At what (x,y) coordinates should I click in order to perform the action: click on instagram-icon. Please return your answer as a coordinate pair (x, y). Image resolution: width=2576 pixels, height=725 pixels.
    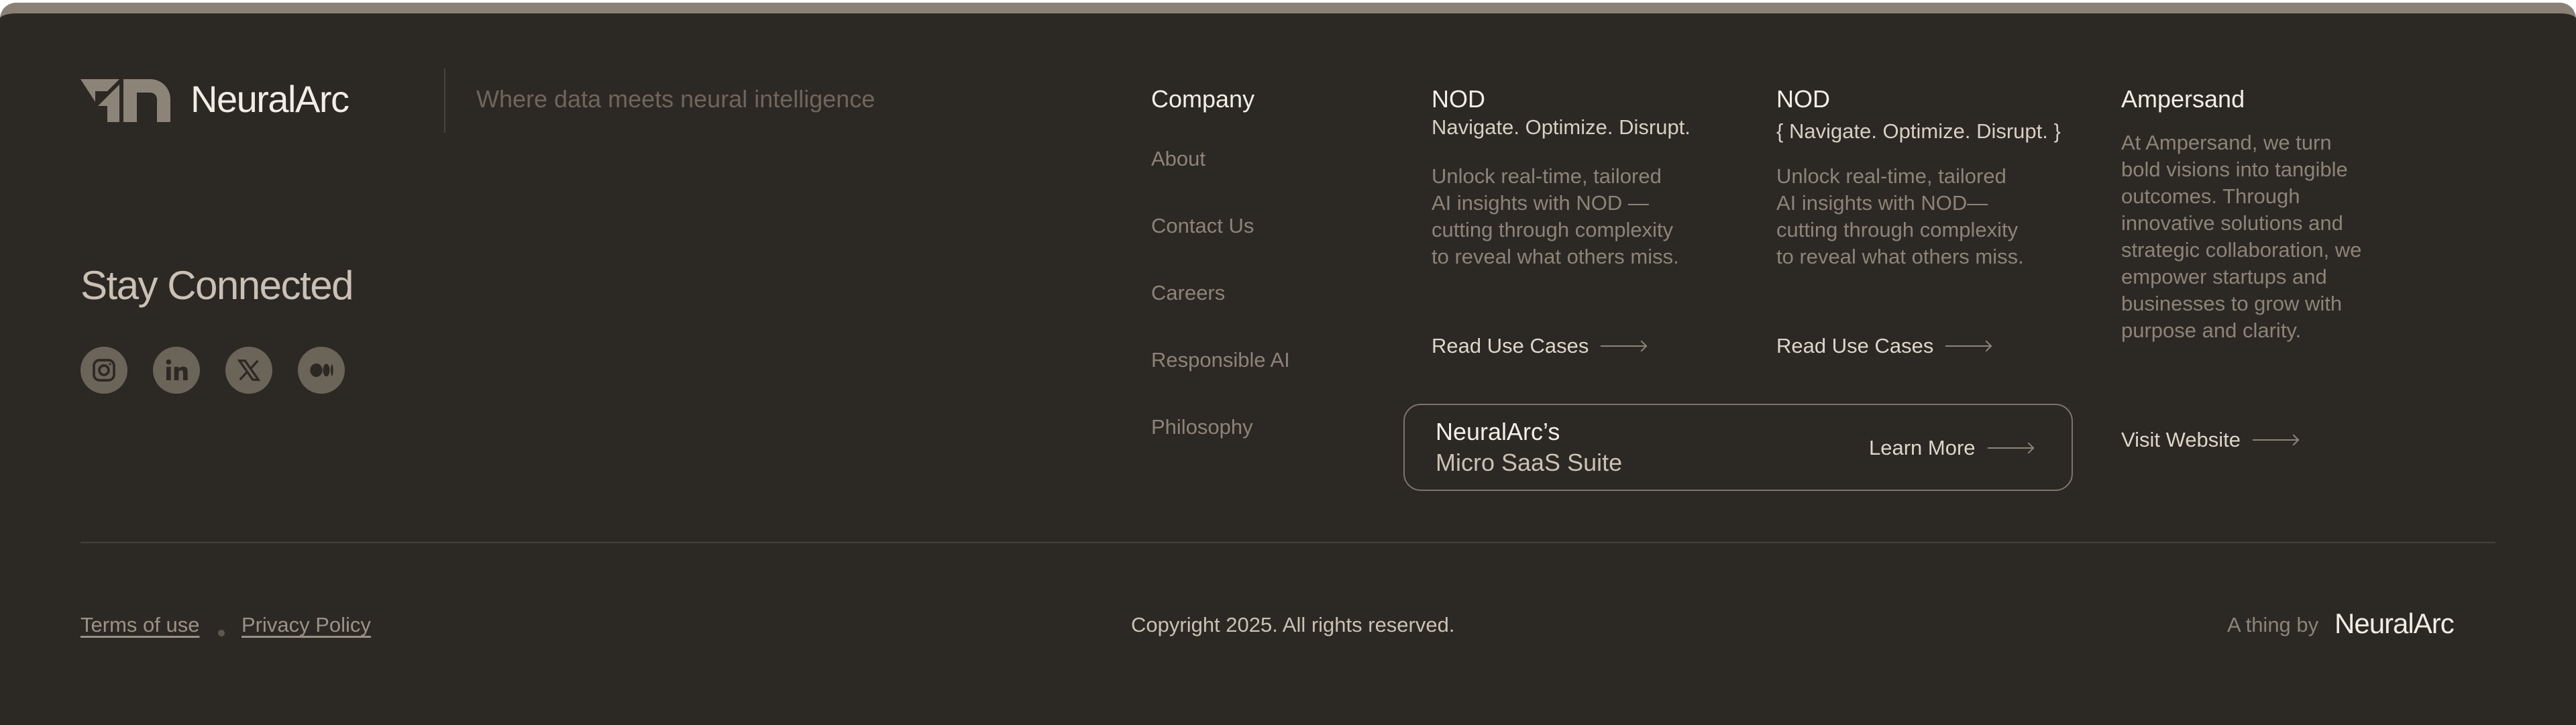
    Looking at the image, I should click on (103, 370).